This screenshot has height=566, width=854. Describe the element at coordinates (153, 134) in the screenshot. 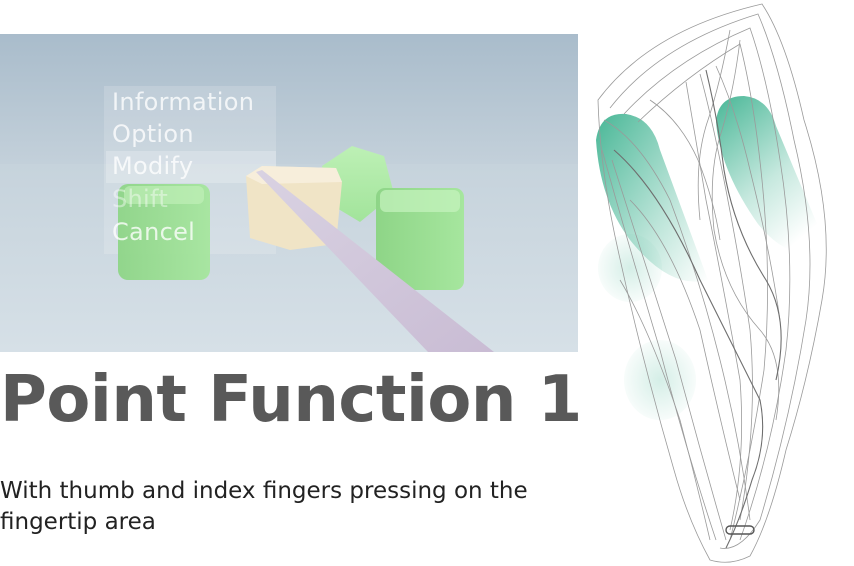

I see `menu-item-option: Option` at that location.